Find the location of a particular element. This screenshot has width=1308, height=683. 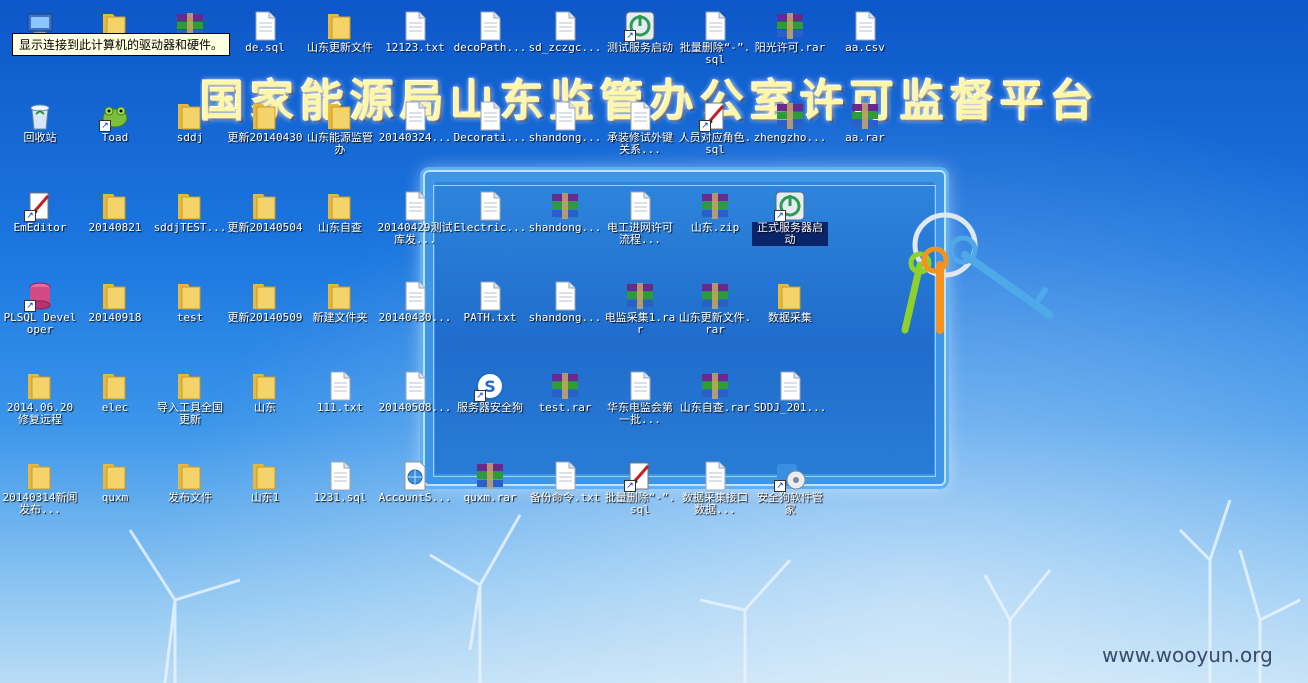

desktop-icon-label: 人员对应角色.sql is located at coordinates (715, 144).